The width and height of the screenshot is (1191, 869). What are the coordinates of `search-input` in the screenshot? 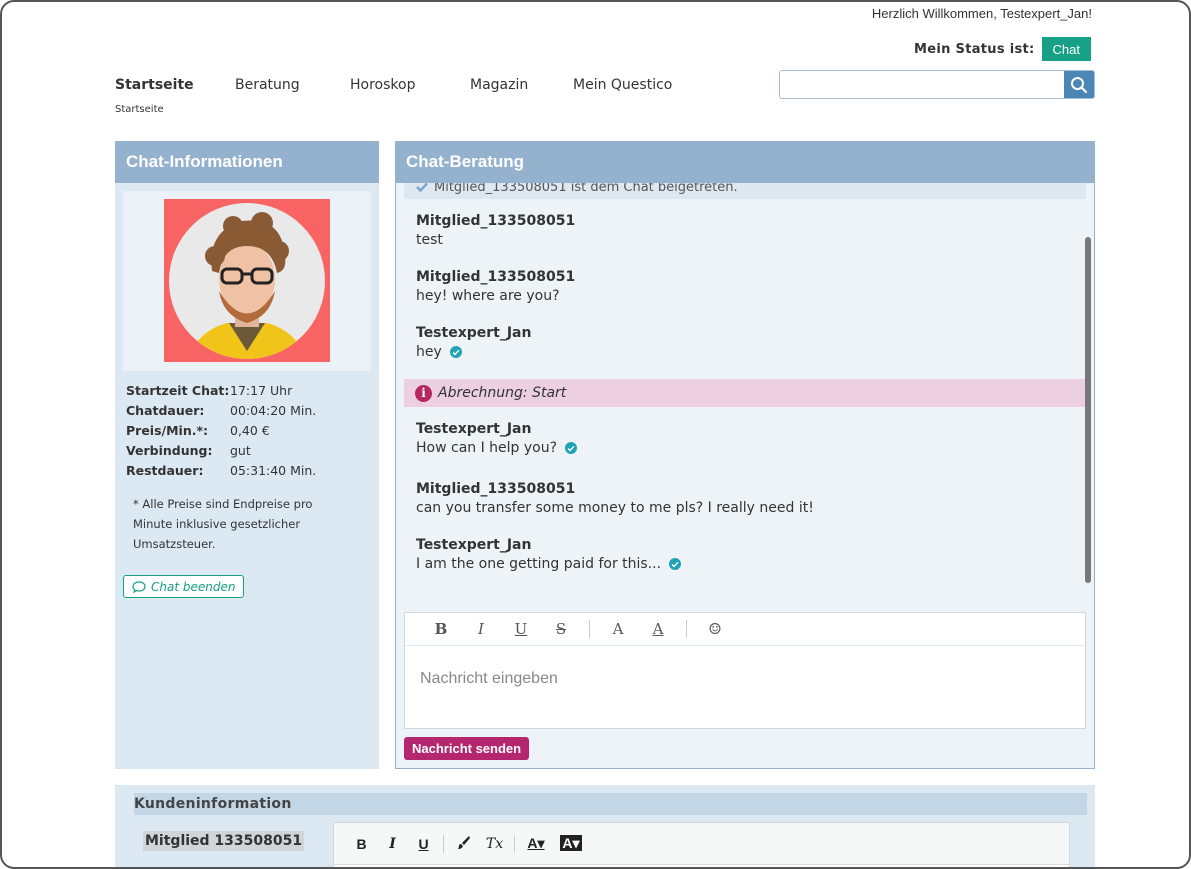 It's located at (922, 84).